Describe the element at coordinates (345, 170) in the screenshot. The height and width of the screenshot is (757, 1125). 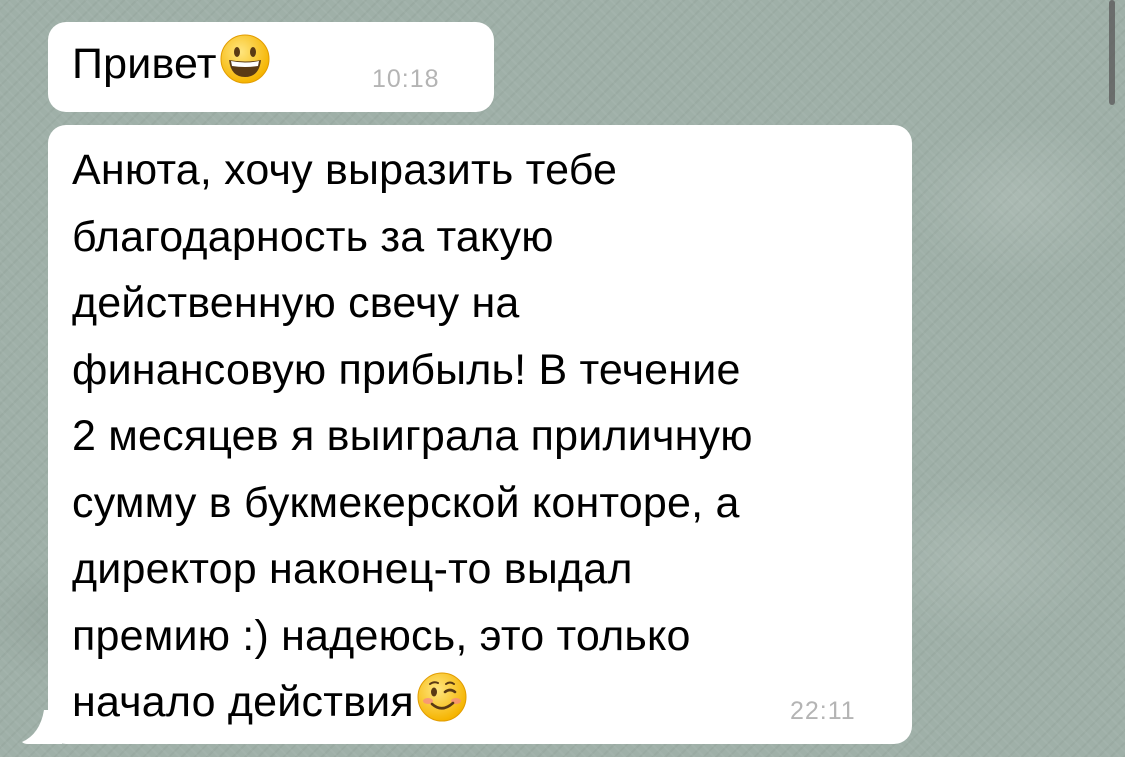
I see `message-line: Анюта, хочу выразить тебе` at that location.